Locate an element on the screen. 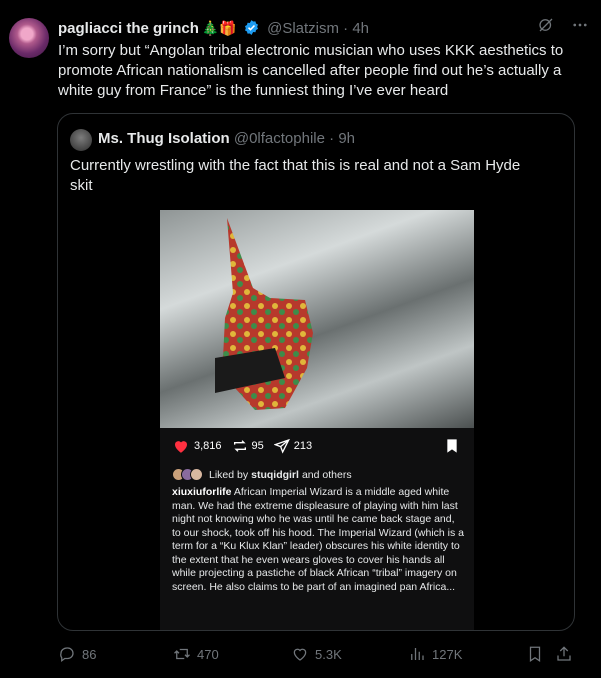 The height and width of the screenshot is (678, 601). like-count: 5.3K is located at coordinates (328, 654).